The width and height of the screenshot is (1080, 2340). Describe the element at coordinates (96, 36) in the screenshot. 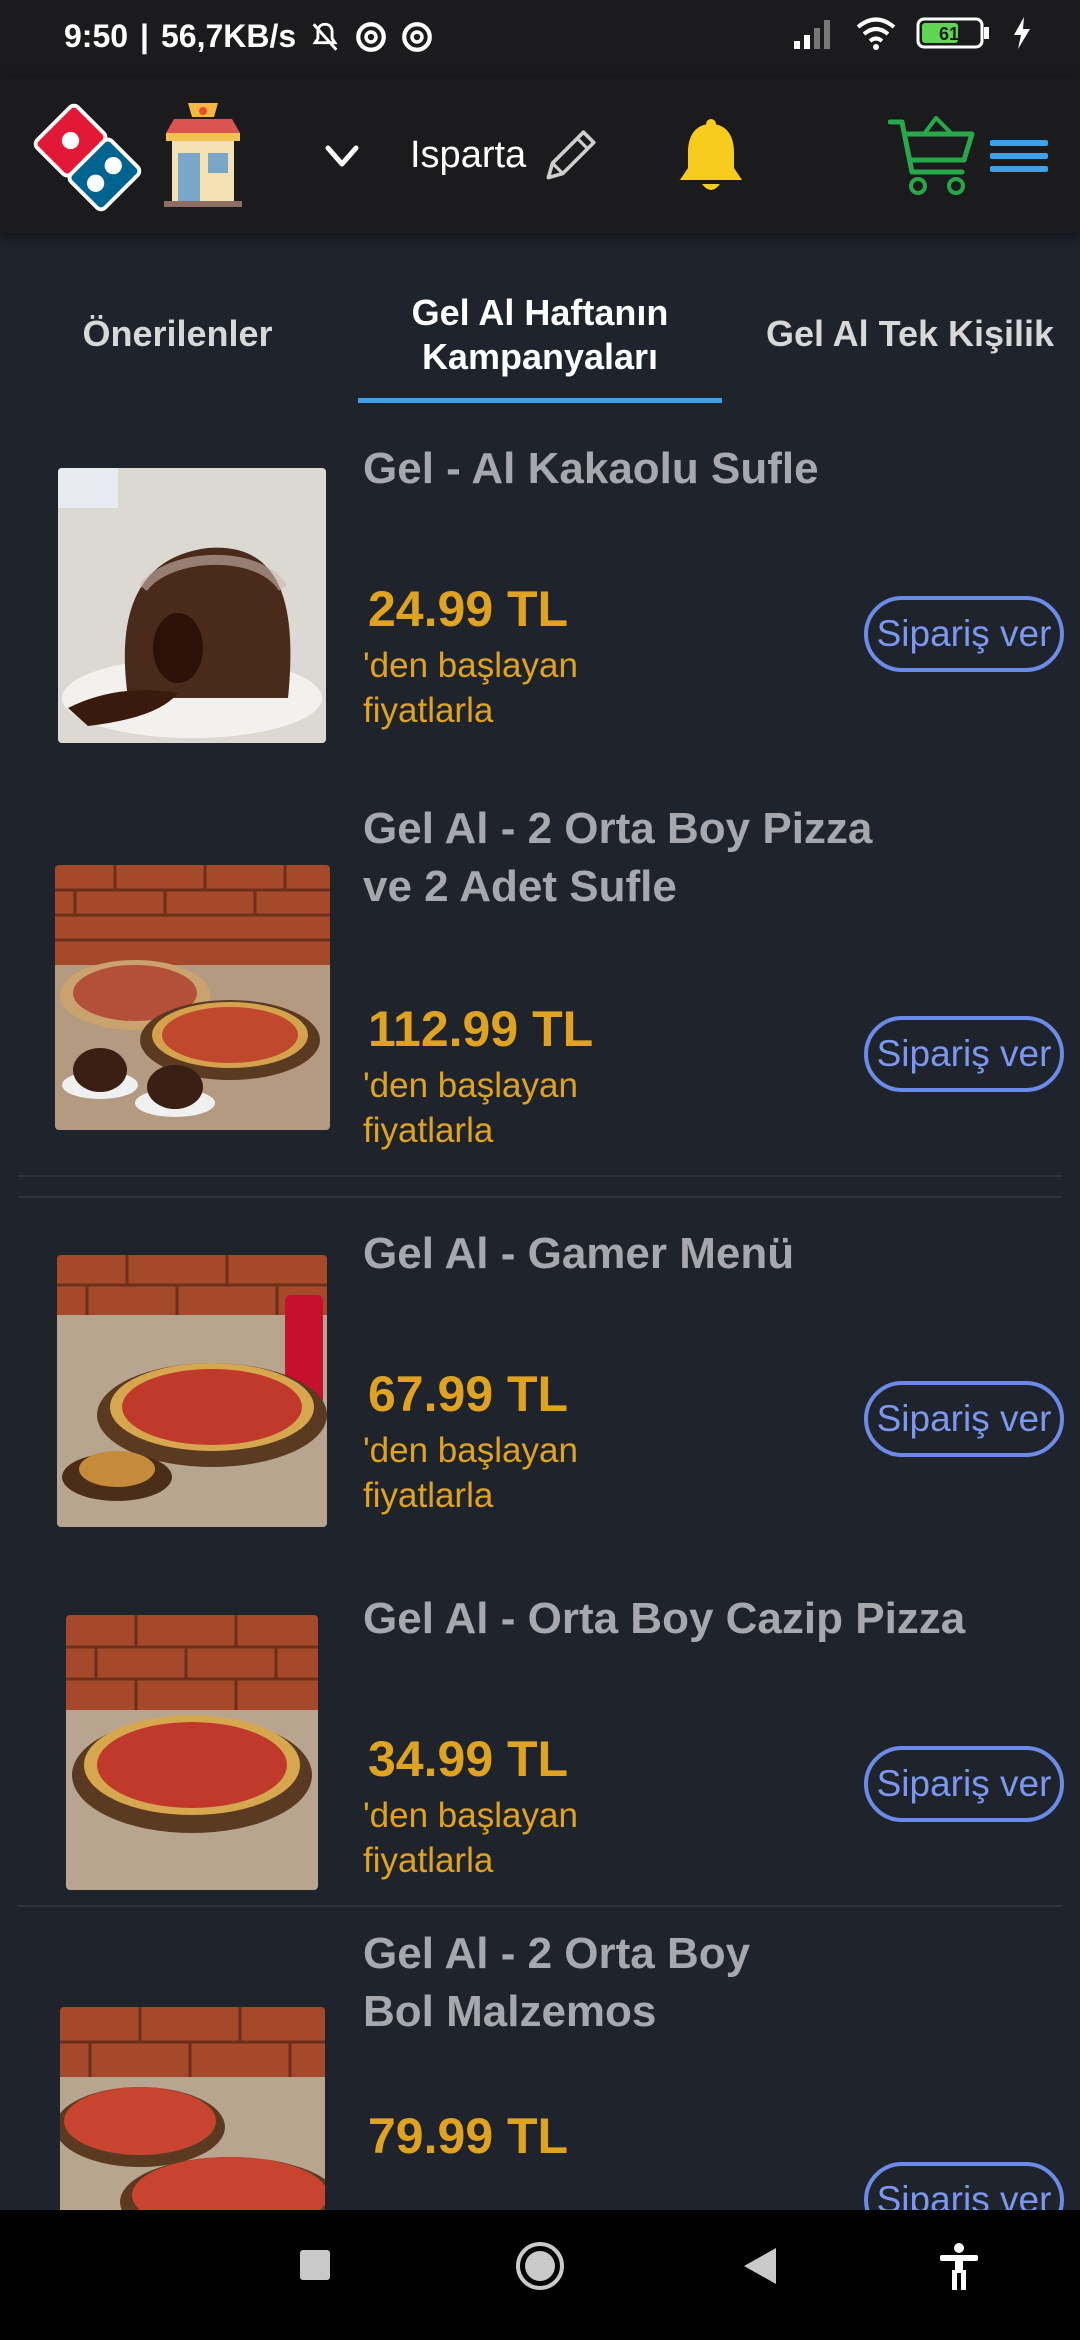

I see `clock: 9:50` at that location.